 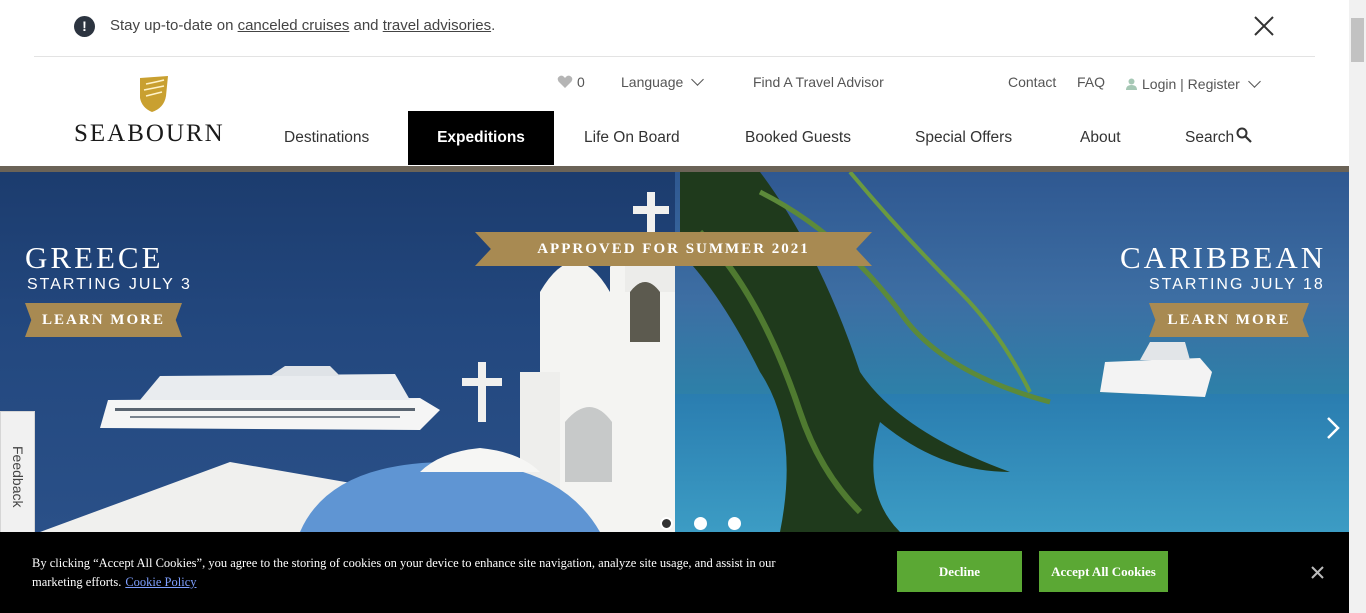 I want to click on contact-link: Contact, so click(x=1032, y=82).